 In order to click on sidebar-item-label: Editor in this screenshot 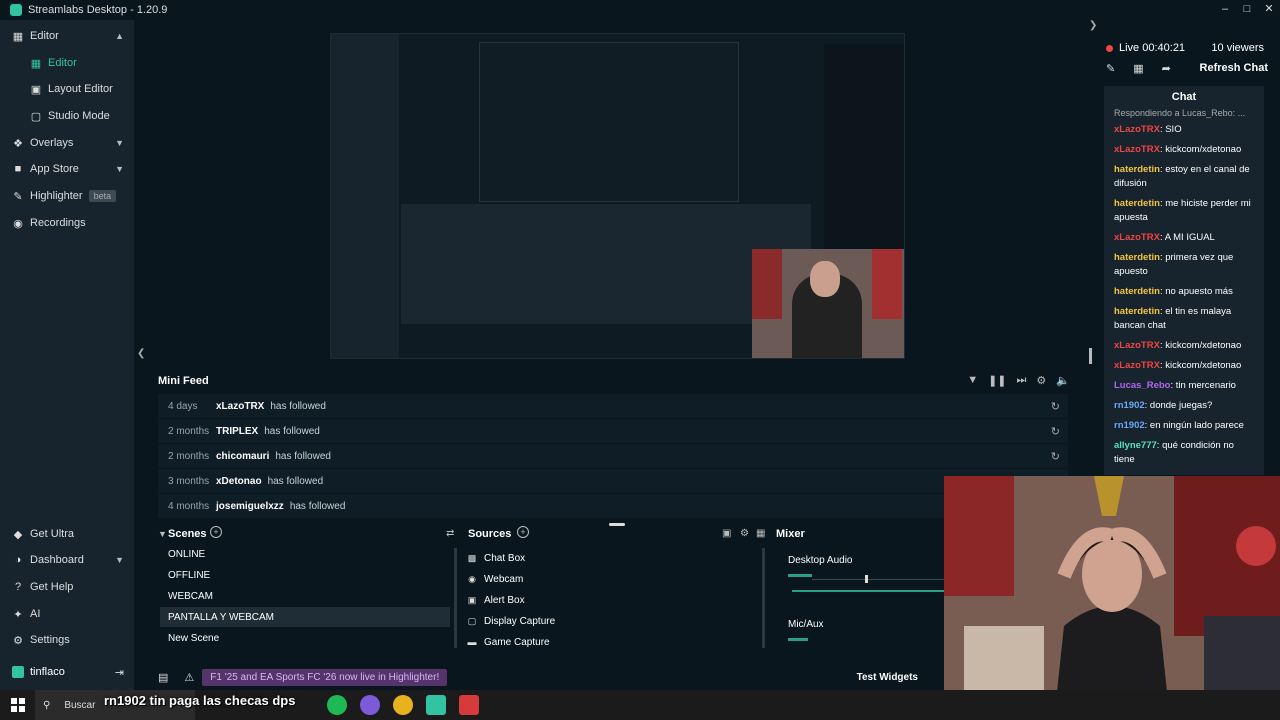, I will do `click(62, 63)`.